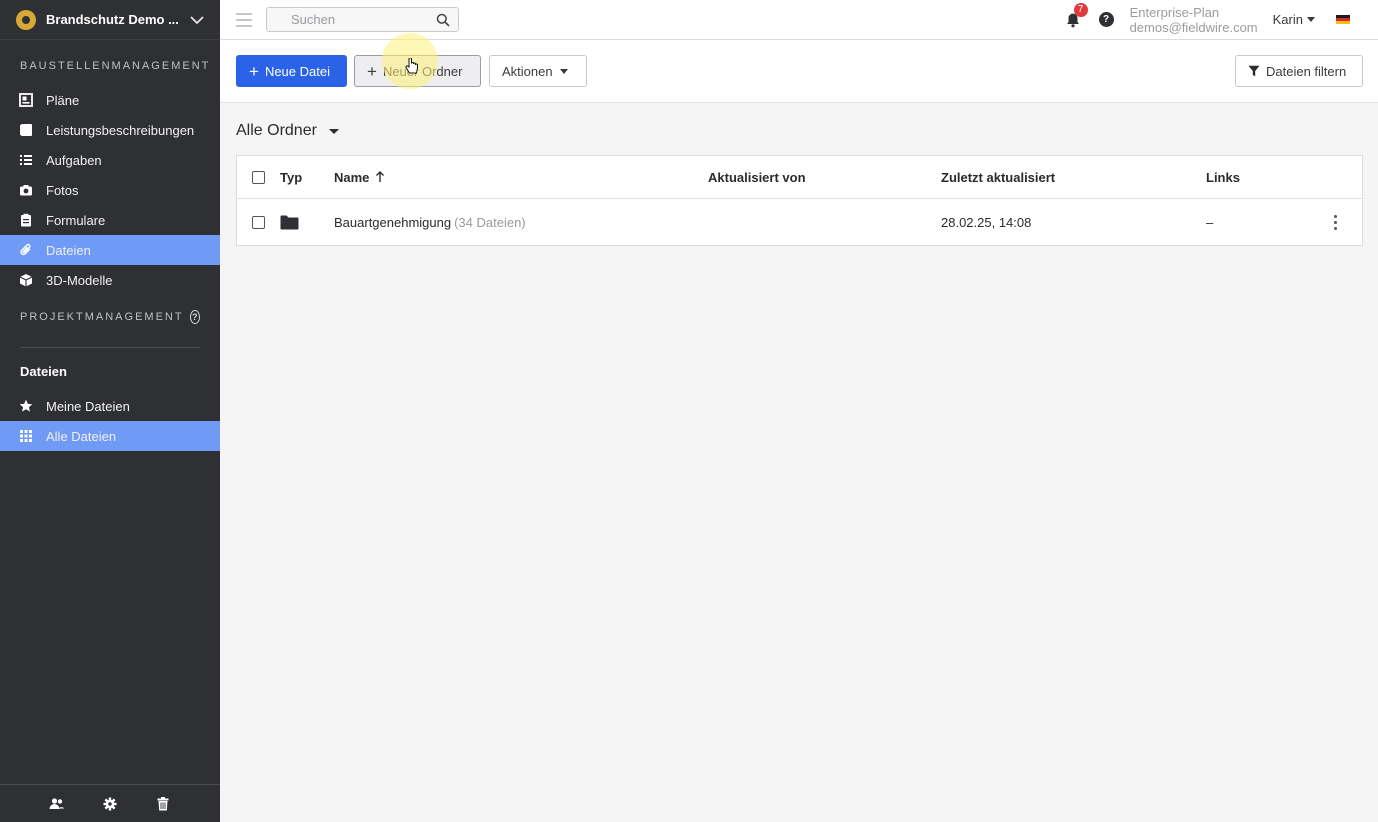 This screenshot has width=1378, height=822. Describe the element at coordinates (74, 160) in the screenshot. I see `sidebar-item-label: Aufgaben` at that location.